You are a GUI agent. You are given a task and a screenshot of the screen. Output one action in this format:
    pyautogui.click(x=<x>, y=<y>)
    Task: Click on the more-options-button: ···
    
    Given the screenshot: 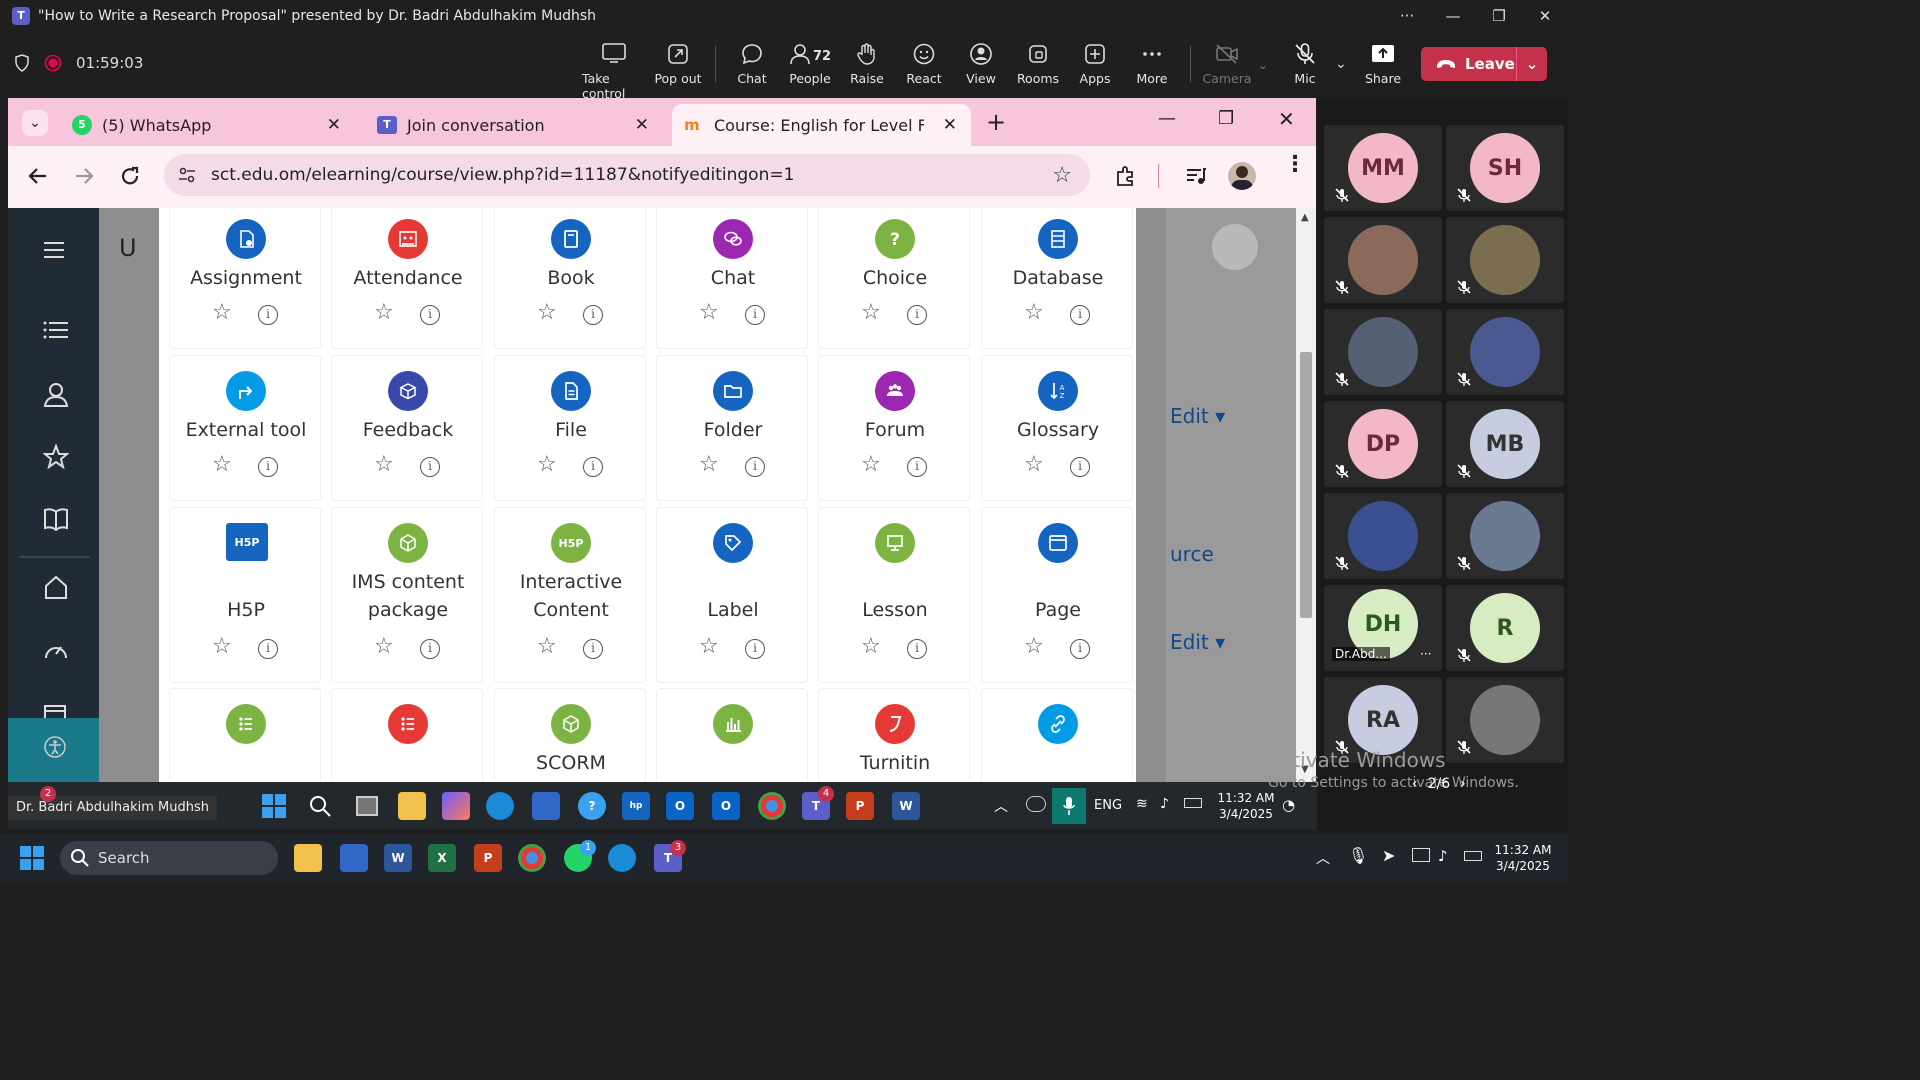 What is the action you would take?
    pyautogui.click(x=1407, y=16)
    